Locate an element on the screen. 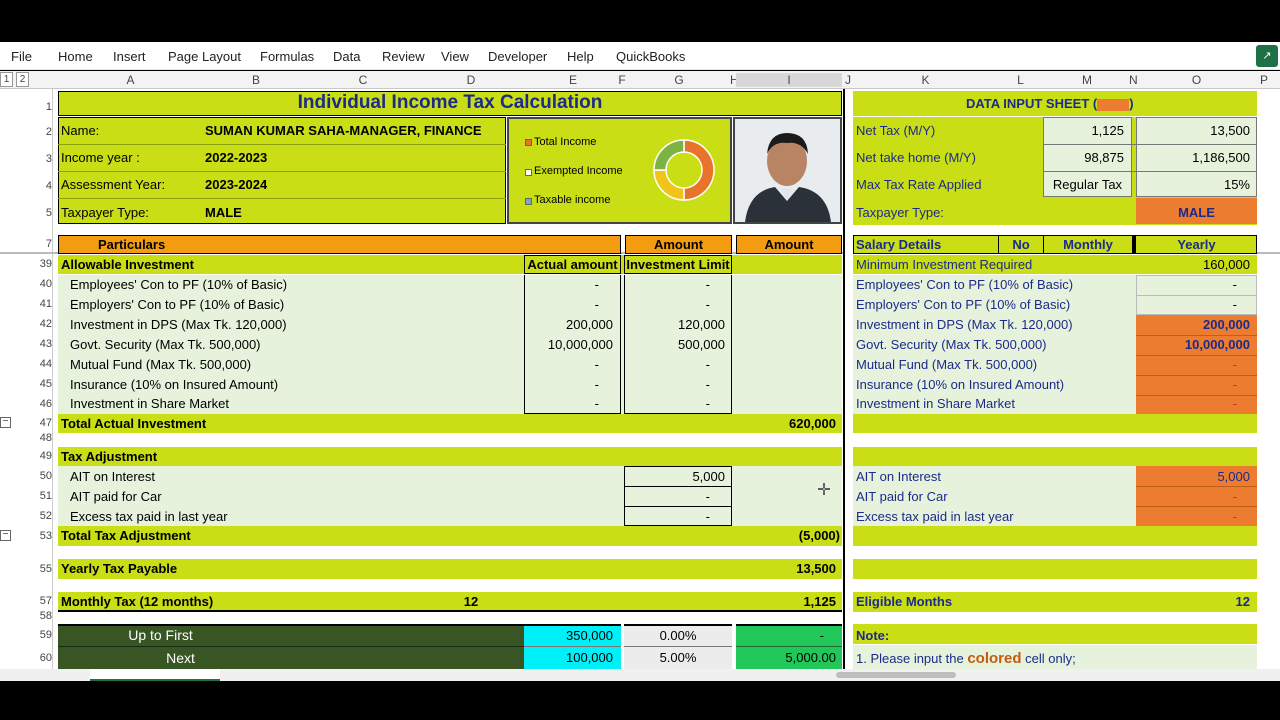 This screenshot has height=720, width=1280. slab-amount: 100,000 is located at coordinates (568, 657).